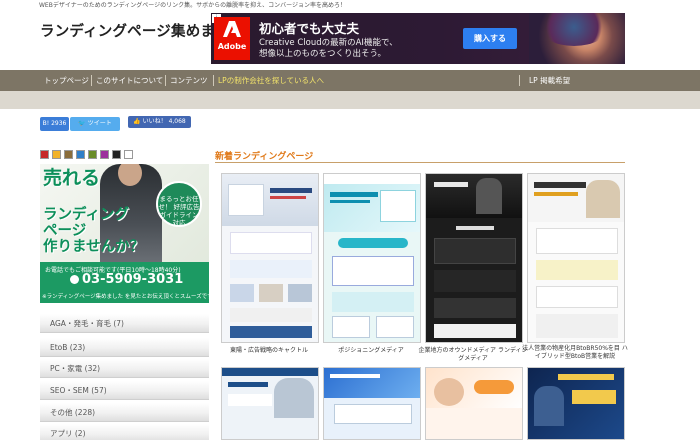  Describe the element at coordinates (164, 121) in the screenshot. I see `like-count: いいね！ 4,068` at that location.